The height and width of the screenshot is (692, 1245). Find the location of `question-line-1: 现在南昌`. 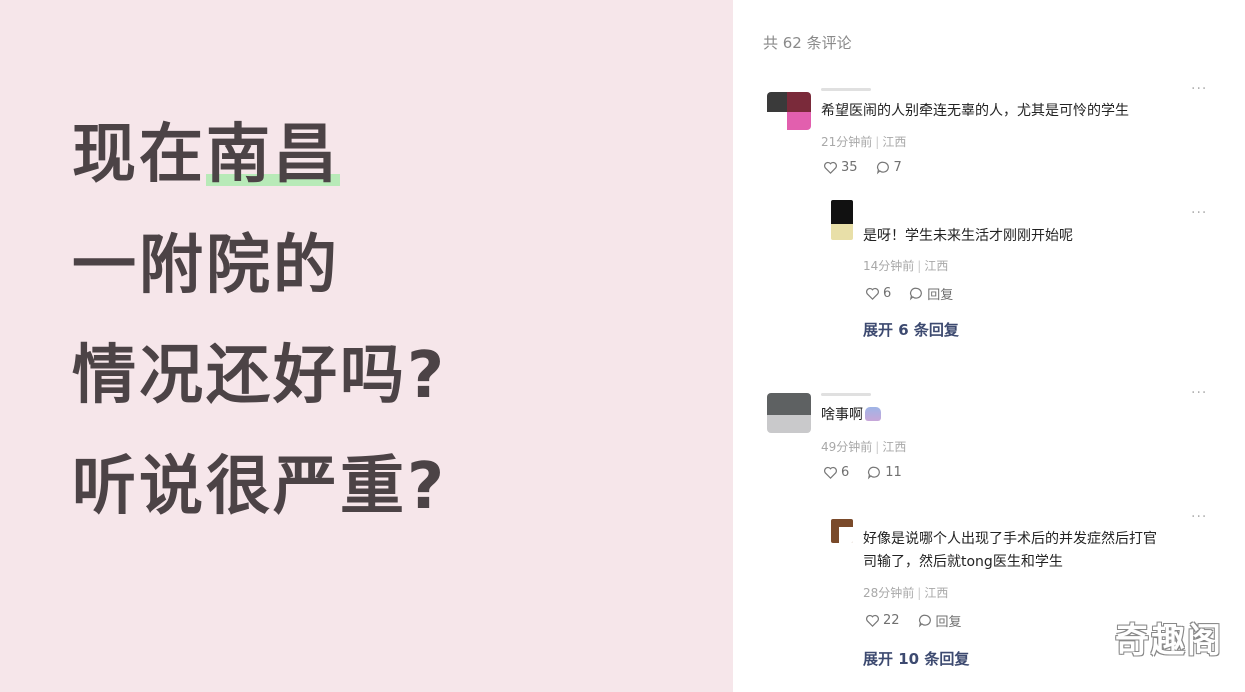

question-line-1: 现在南昌 is located at coordinates (206, 155).